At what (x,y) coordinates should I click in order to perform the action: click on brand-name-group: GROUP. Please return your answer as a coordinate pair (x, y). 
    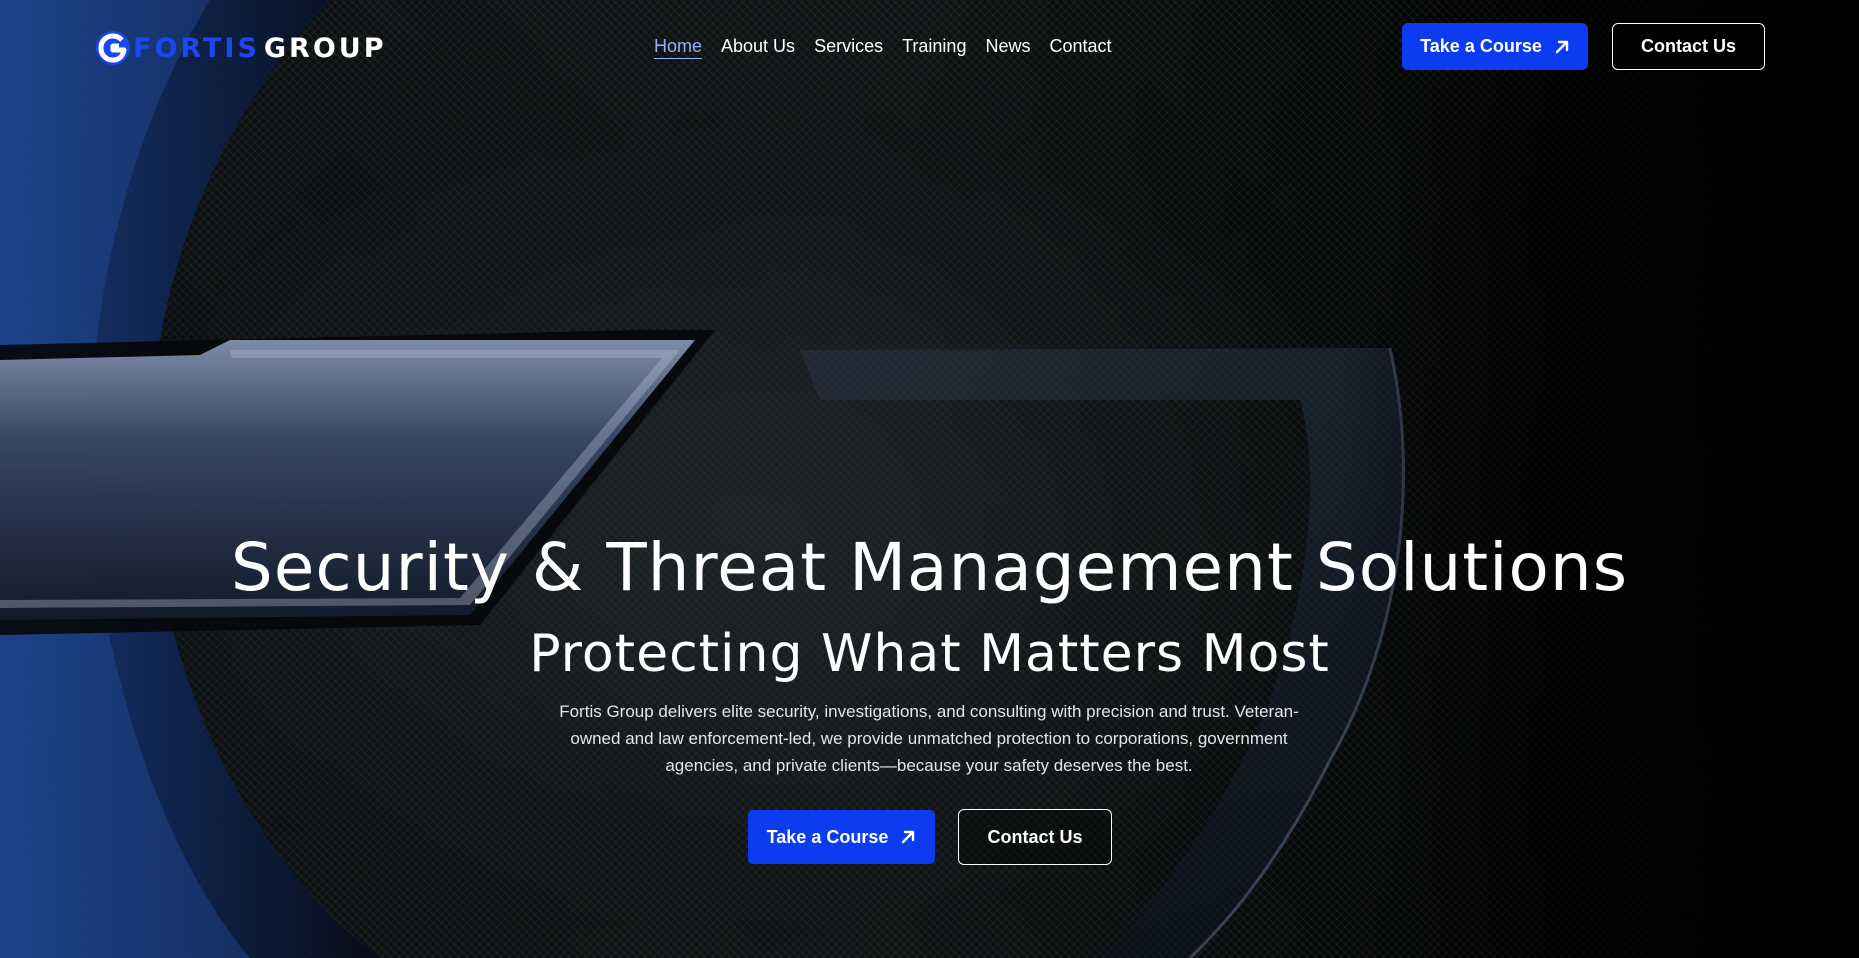
    Looking at the image, I should click on (325, 48).